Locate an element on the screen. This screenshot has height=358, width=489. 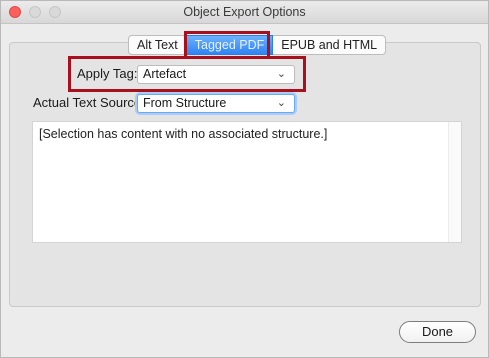
done-button: Done is located at coordinates (437, 332).